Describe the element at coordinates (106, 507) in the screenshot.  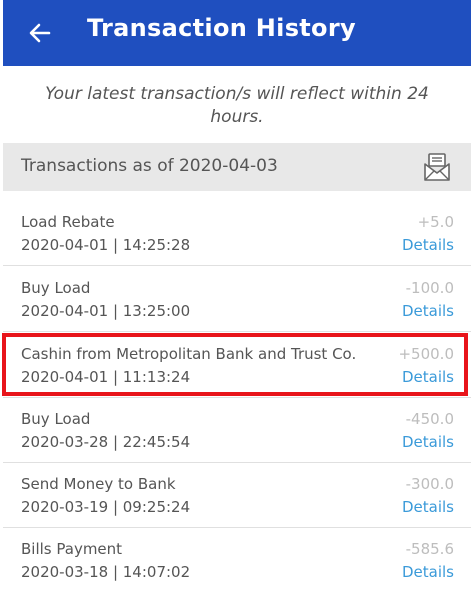
I see `transaction-datetime: 2020-03-19 | 09:25:24` at that location.